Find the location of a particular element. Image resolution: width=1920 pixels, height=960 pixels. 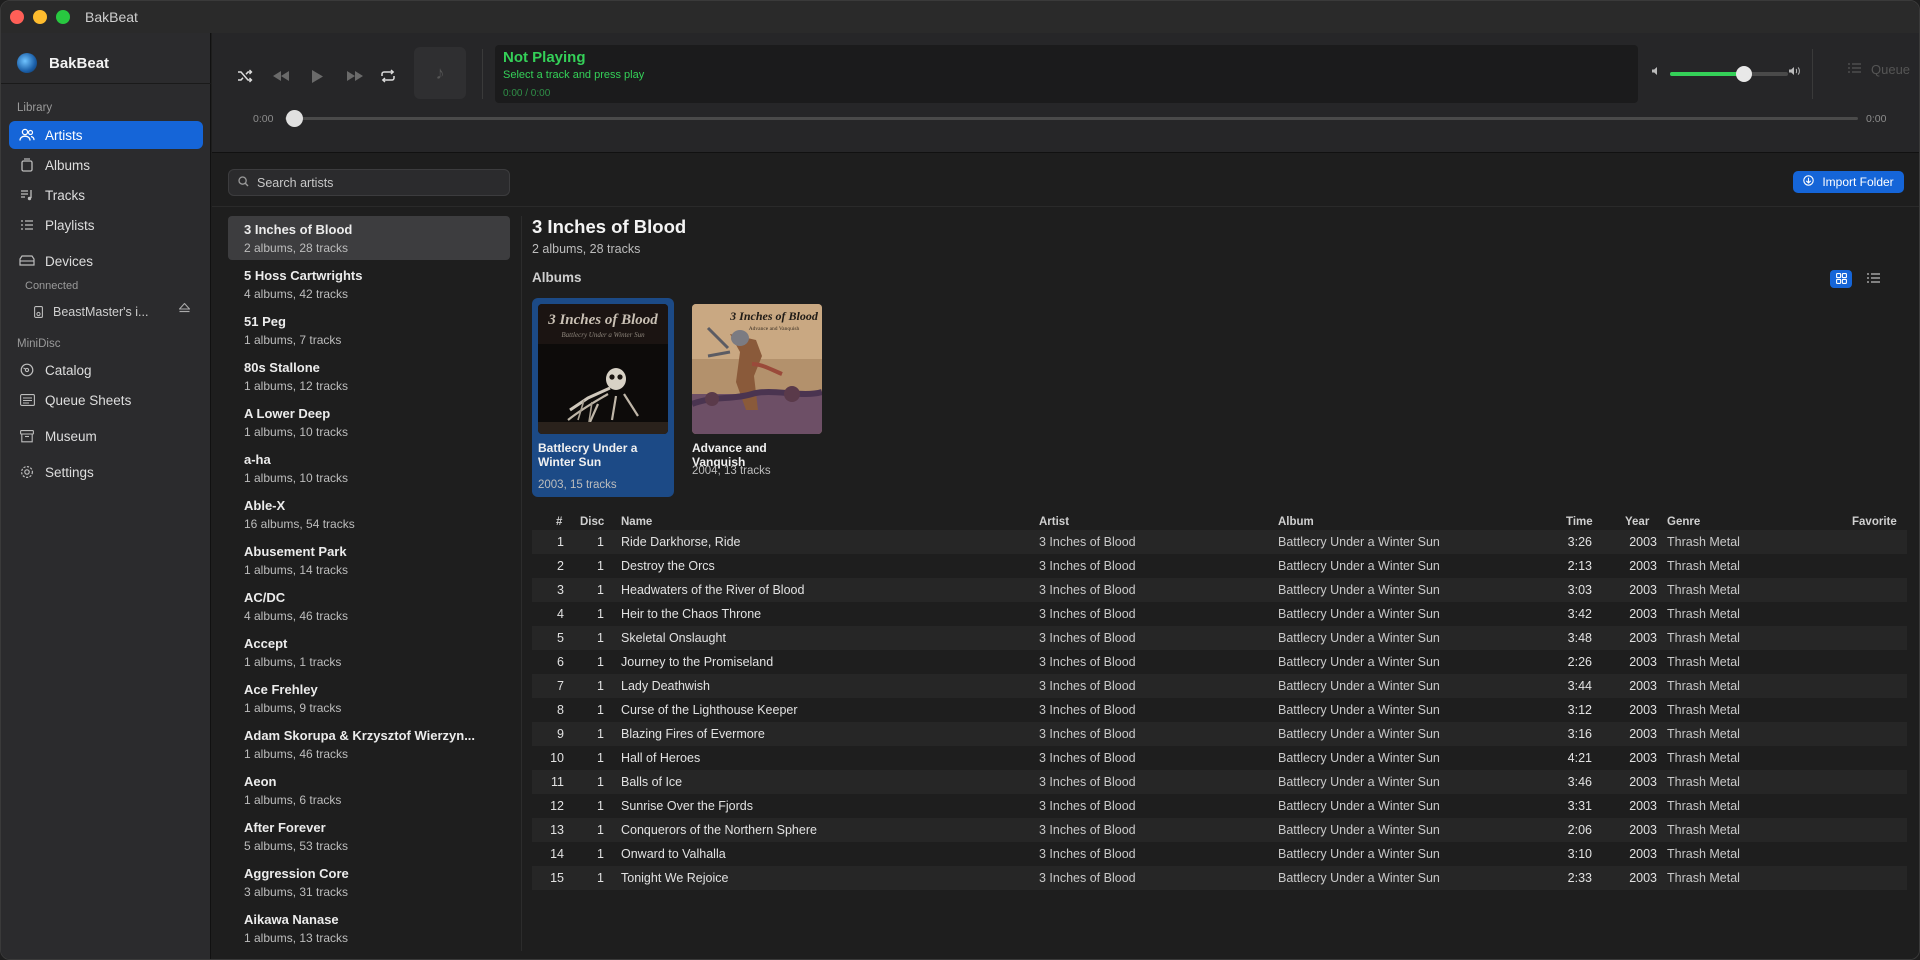

sidebar-item-artists: Artists is located at coordinates (106, 135).